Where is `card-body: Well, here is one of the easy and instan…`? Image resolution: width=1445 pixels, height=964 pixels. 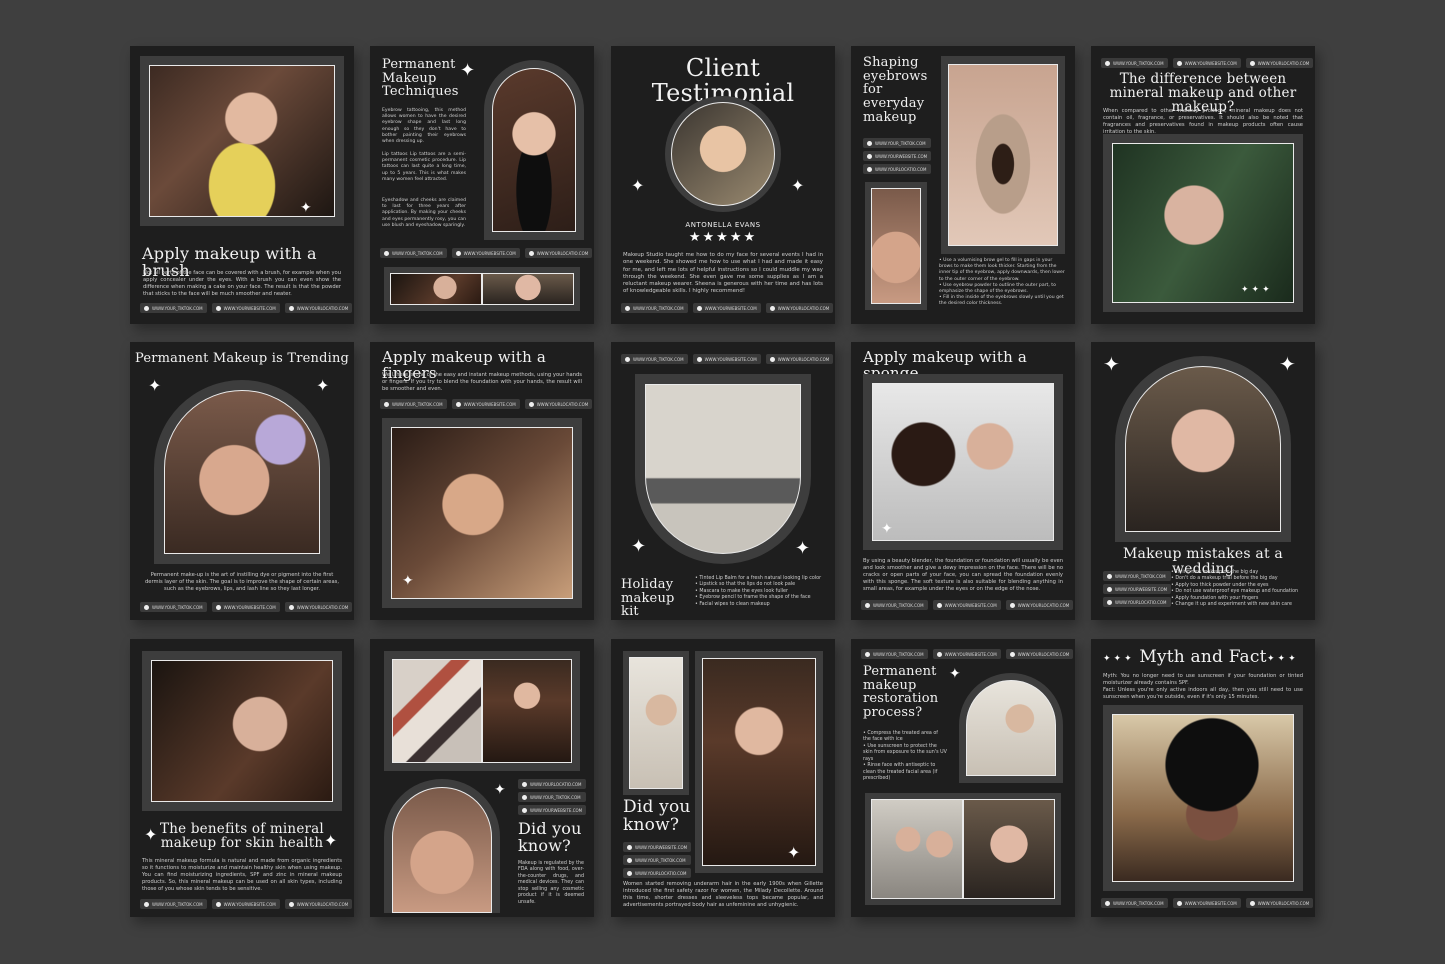 card-body: Well, here is one of the easy and instan… is located at coordinates (482, 382).